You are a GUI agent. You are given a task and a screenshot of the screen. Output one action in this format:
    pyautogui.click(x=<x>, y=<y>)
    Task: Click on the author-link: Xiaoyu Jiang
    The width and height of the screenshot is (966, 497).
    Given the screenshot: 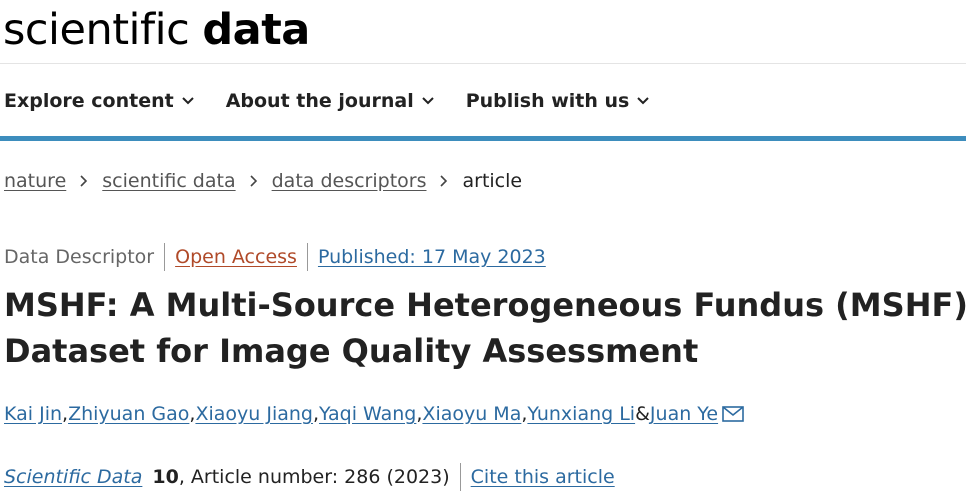 What is the action you would take?
    pyautogui.click(x=254, y=414)
    